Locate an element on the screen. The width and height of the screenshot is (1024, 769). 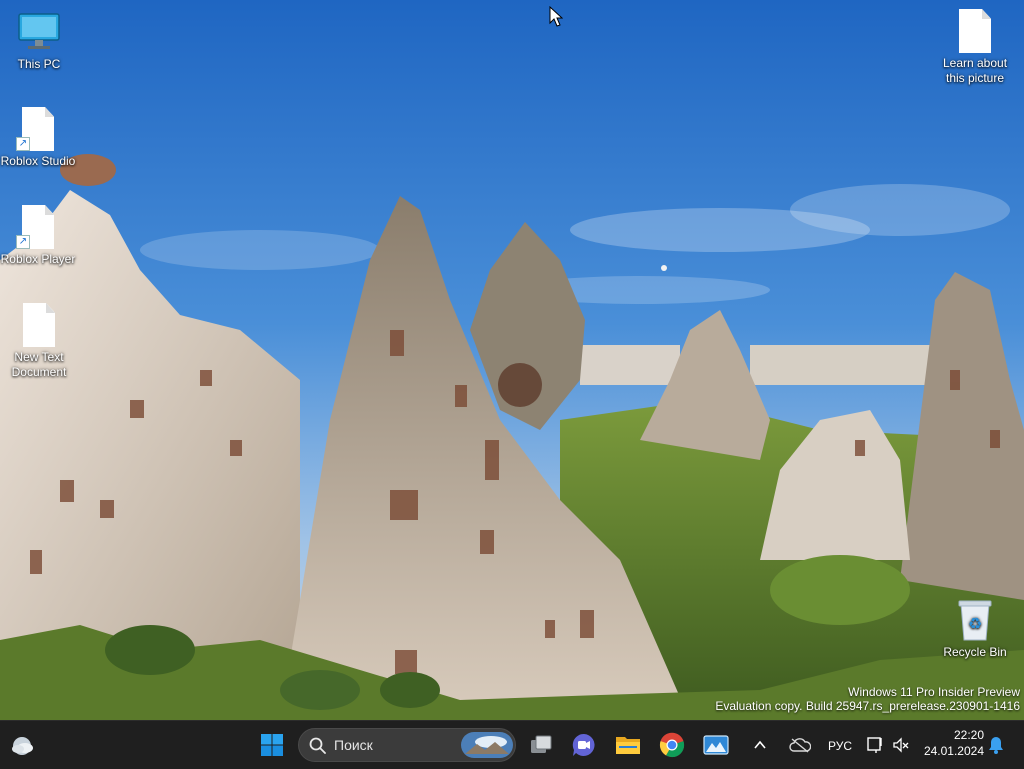
watermark-edition: Windows 11 Pro Insider Preview is located at coordinates (934, 692).